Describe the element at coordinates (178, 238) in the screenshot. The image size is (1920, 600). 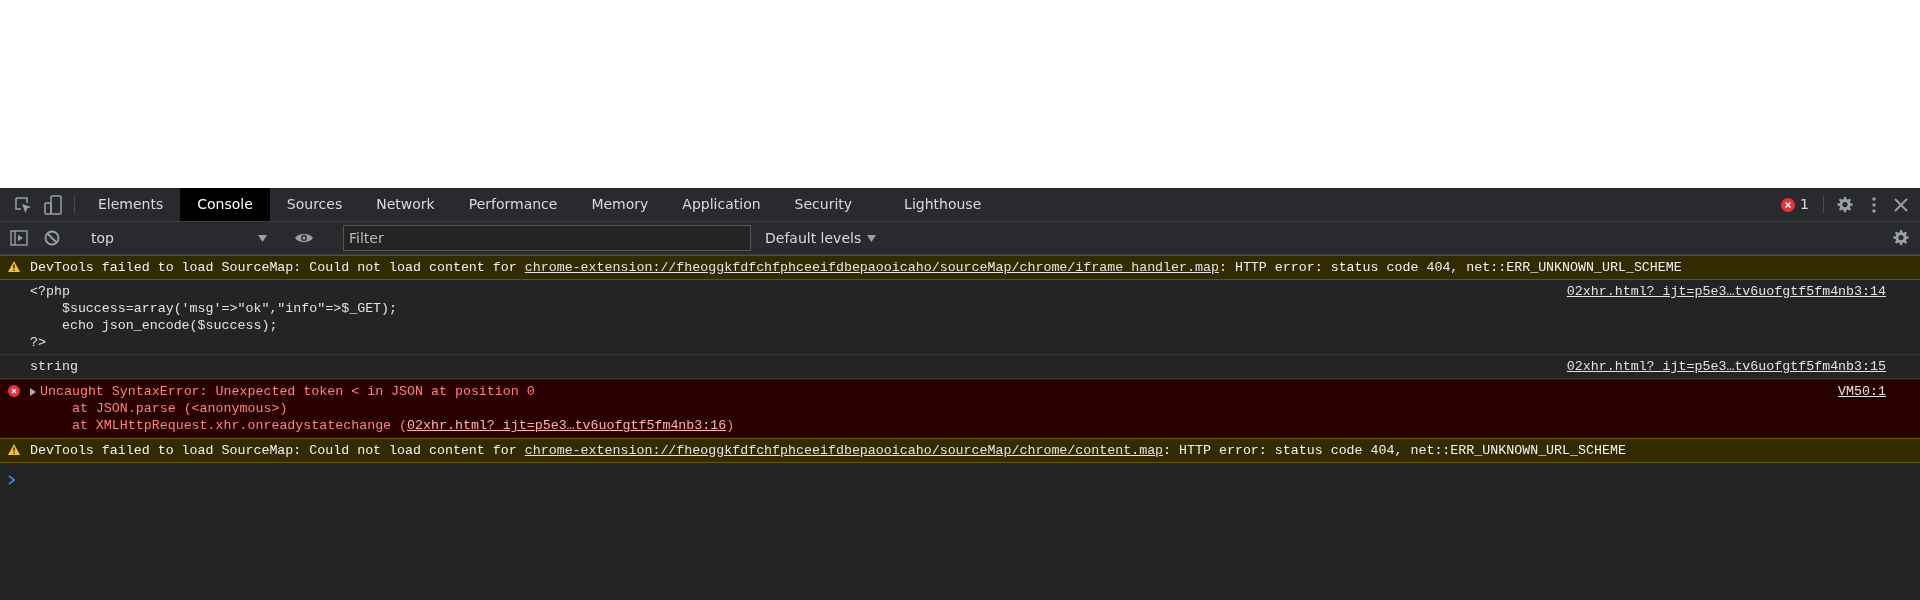
I see `context-dropdown: top` at that location.